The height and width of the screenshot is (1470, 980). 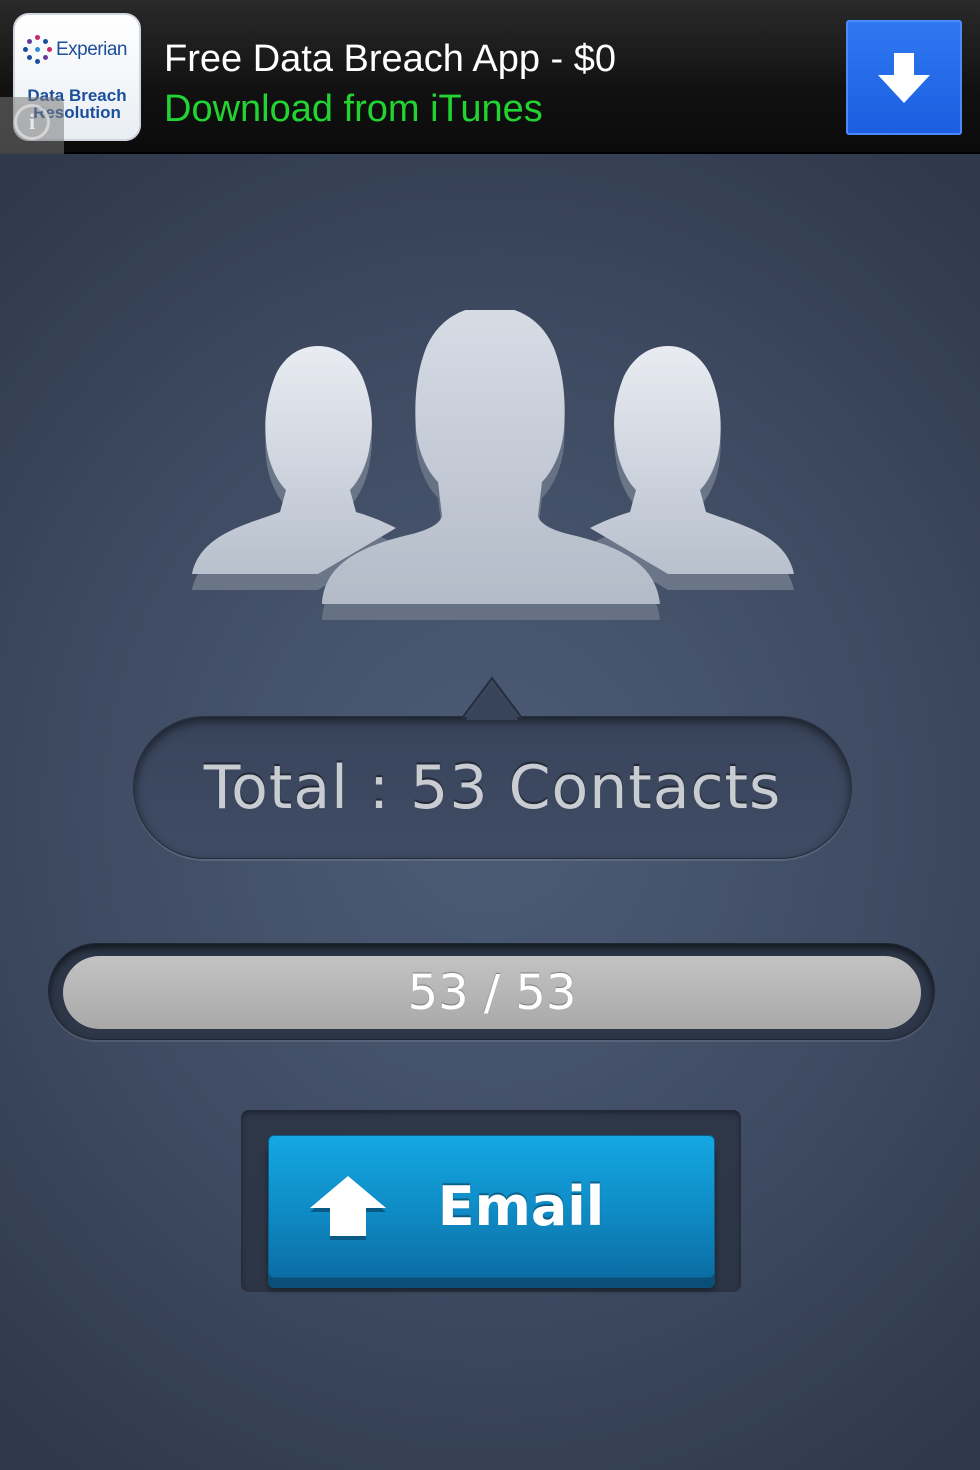 What do you see at coordinates (492, 992) in the screenshot?
I see `progress-text: 53 / 53` at bounding box center [492, 992].